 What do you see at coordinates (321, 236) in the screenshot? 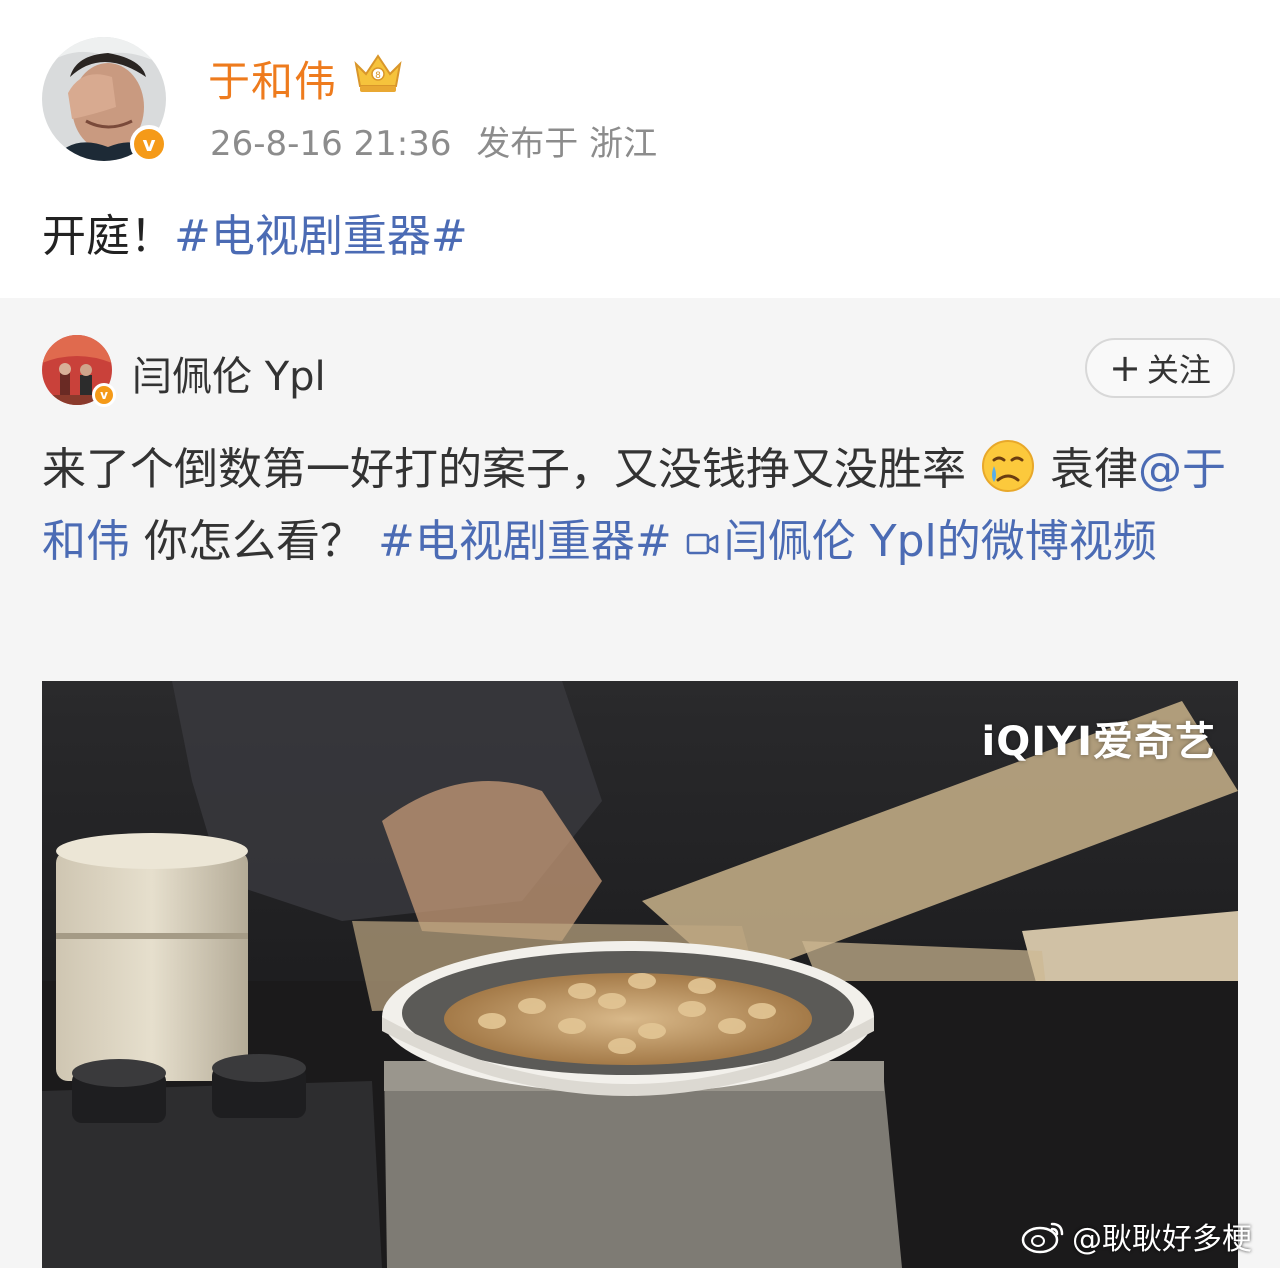
I see `post-topic-link: #电视剧重器#` at bounding box center [321, 236].